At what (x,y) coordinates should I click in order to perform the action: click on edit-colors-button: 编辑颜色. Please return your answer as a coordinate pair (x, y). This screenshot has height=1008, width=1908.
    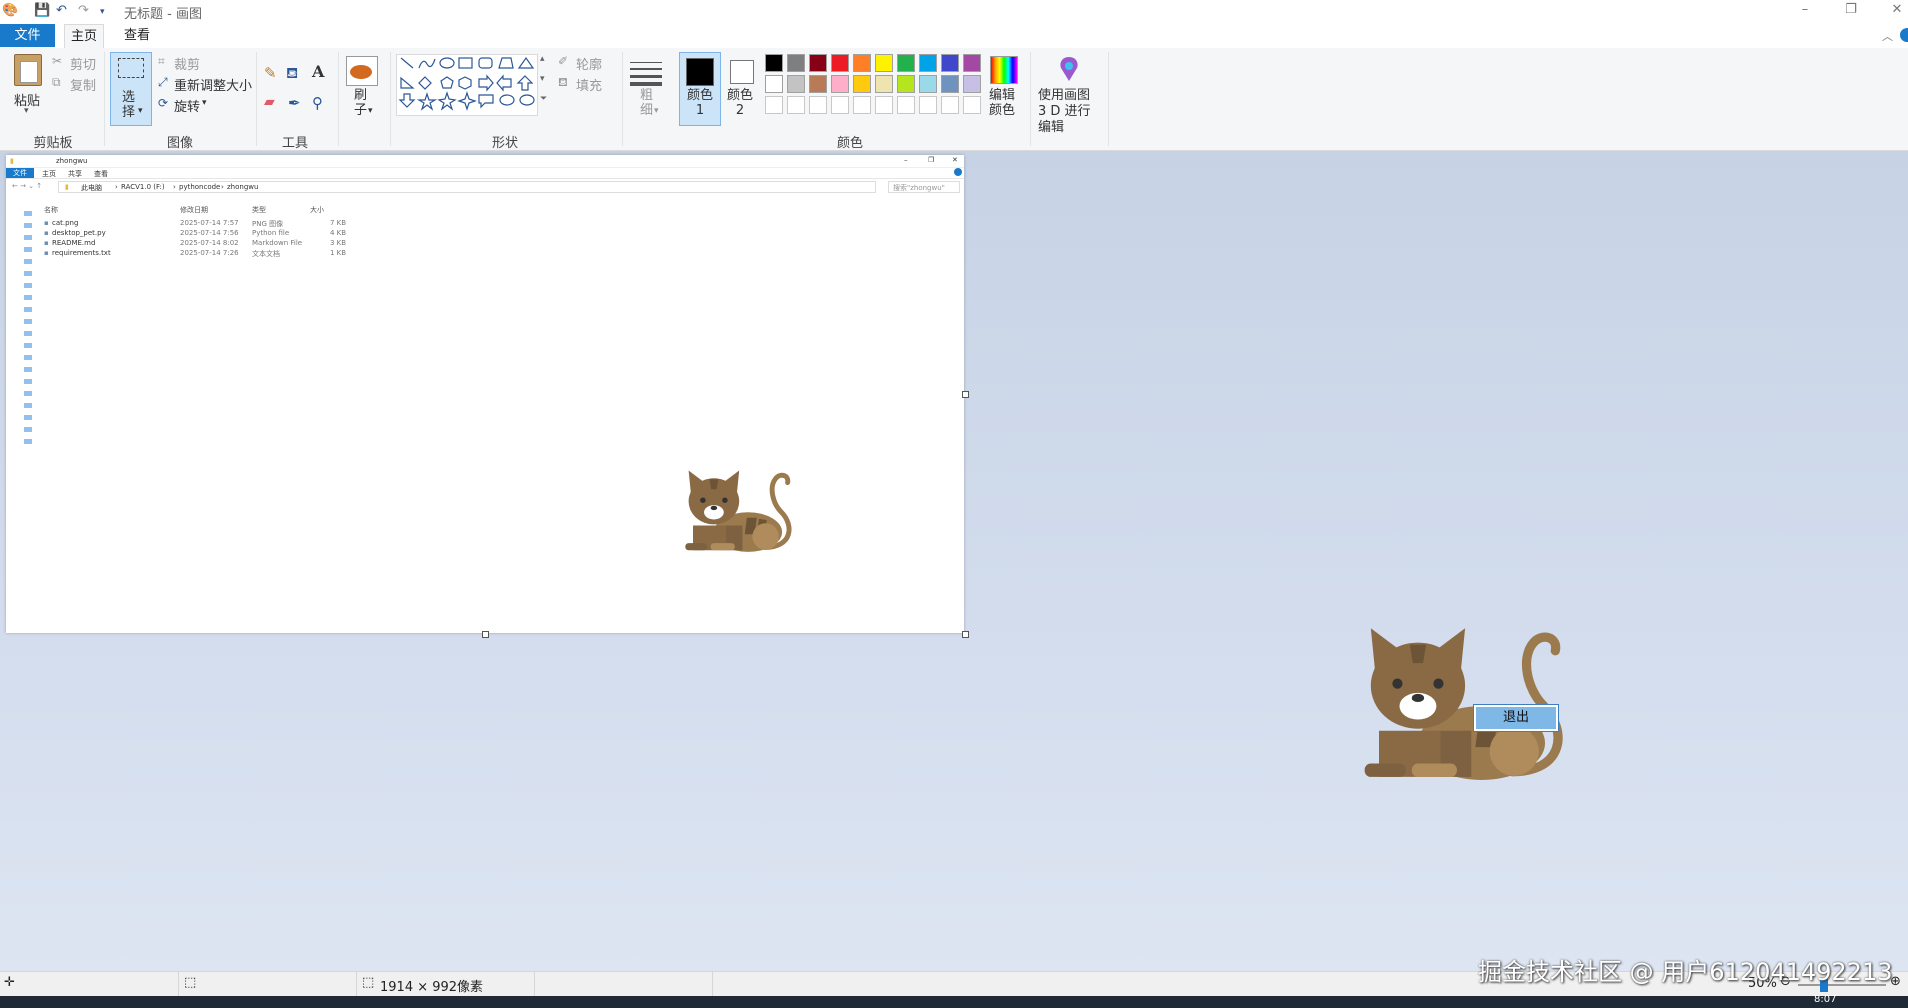
    Looking at the image, I should click on (1002, 103).